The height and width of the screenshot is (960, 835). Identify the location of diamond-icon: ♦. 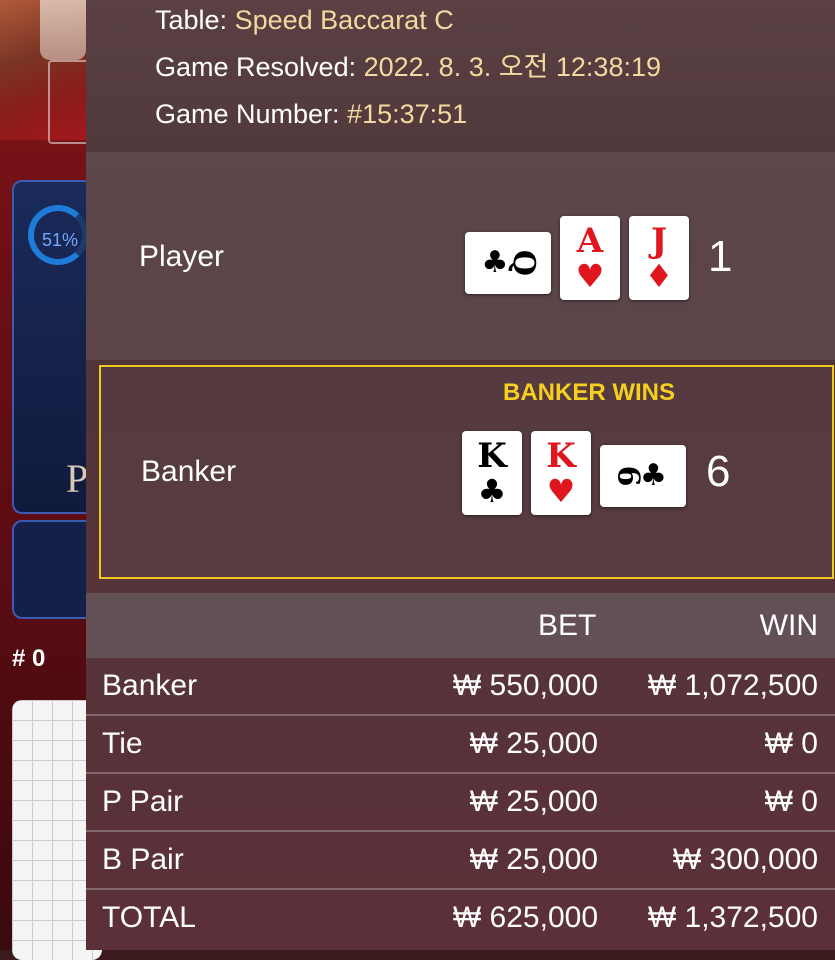
(659, 276).